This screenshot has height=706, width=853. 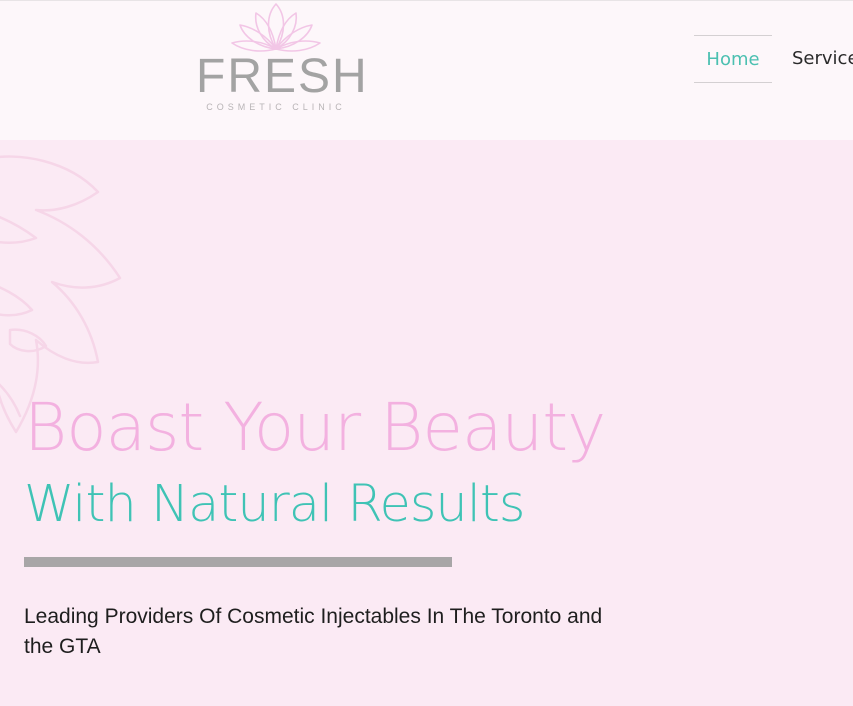 I want to click on nav-item-home: Home, so click(x=733, y=59).